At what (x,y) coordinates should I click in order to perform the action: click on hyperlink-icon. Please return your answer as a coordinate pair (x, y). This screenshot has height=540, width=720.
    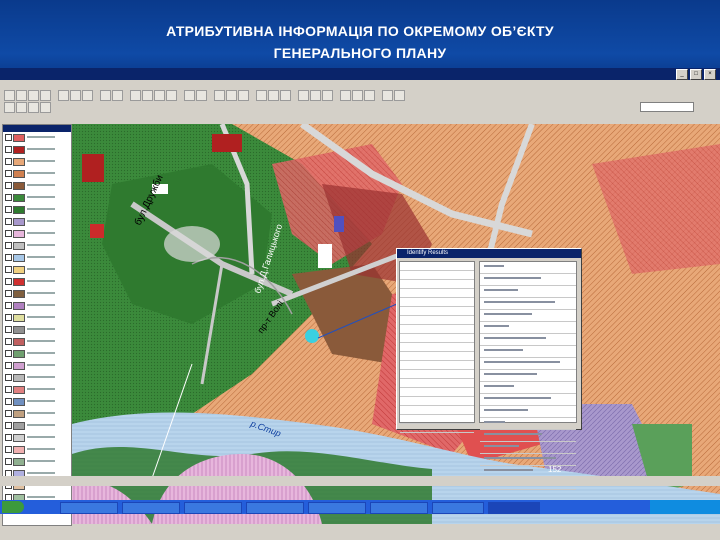
    Looking at the image, I should click on (243, 95).